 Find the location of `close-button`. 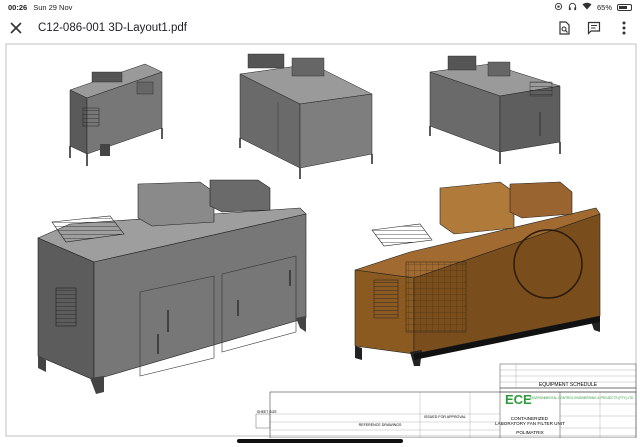

close-button is located at coordinates (16, 28).